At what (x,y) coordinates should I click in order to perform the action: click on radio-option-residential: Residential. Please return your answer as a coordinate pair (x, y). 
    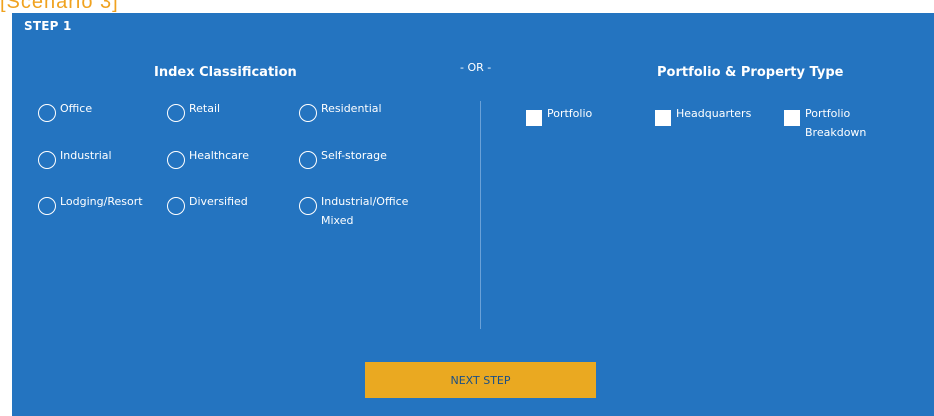
    Looking at the image, I should click on (365, 110).